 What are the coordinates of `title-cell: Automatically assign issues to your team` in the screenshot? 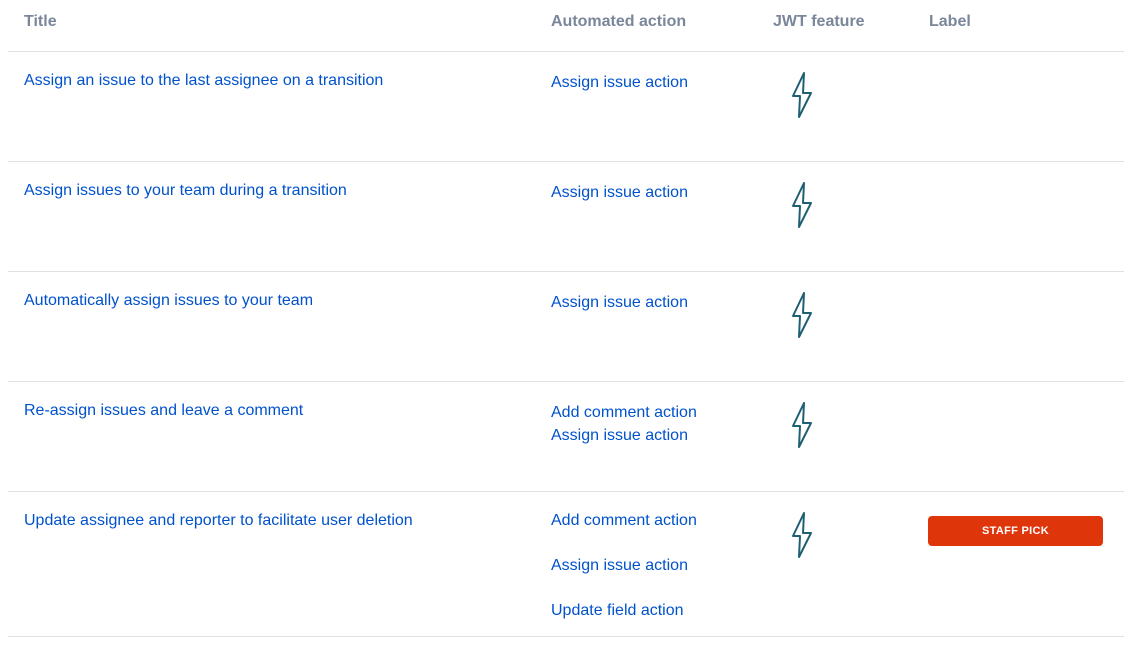 It's located at (168, 300).